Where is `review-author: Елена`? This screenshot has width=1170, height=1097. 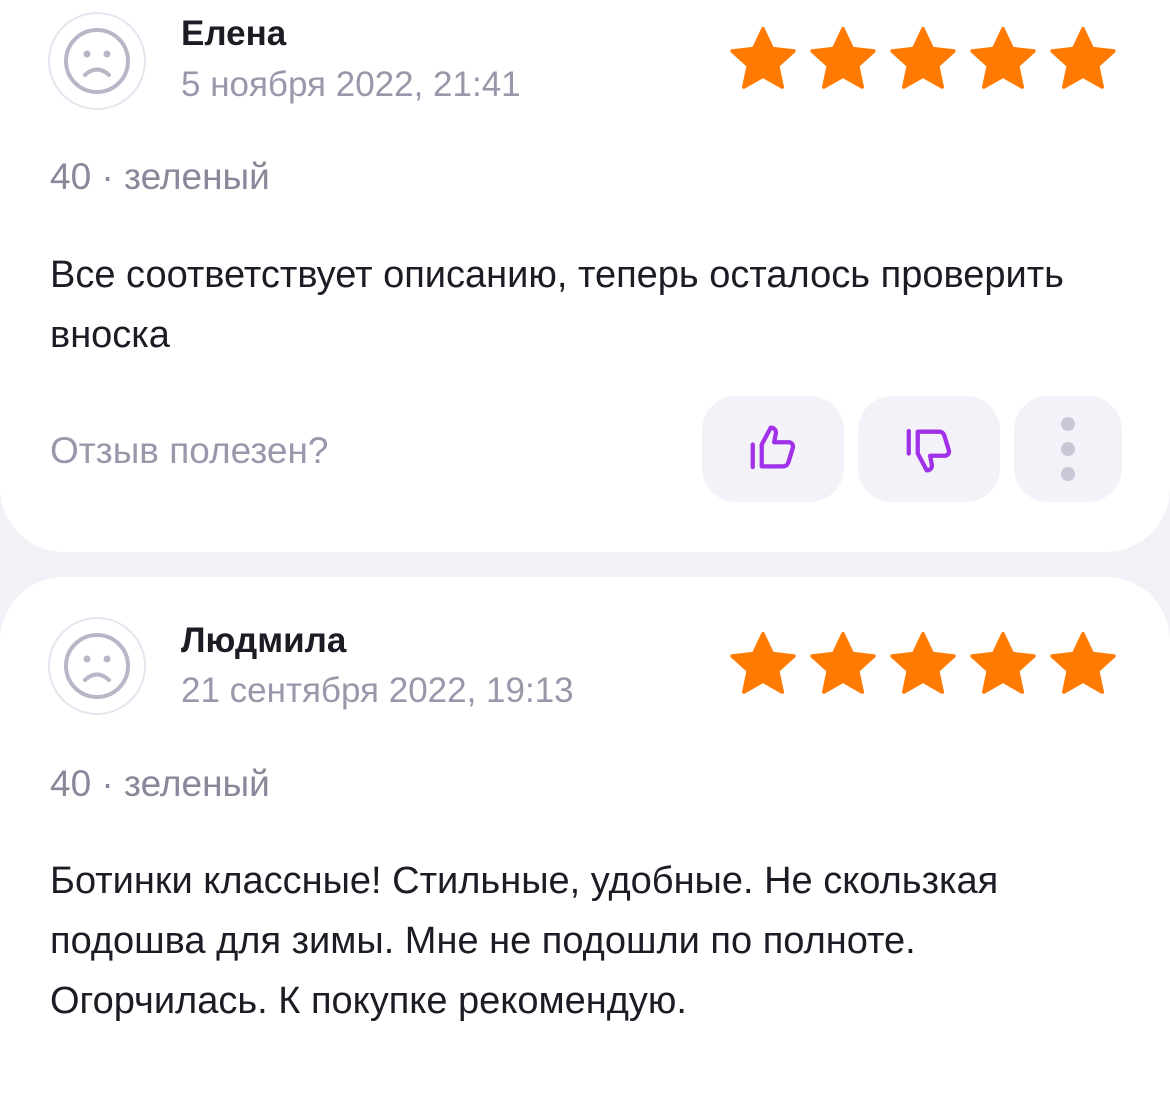 review-author: Елена is located at coordinates (234, 33).